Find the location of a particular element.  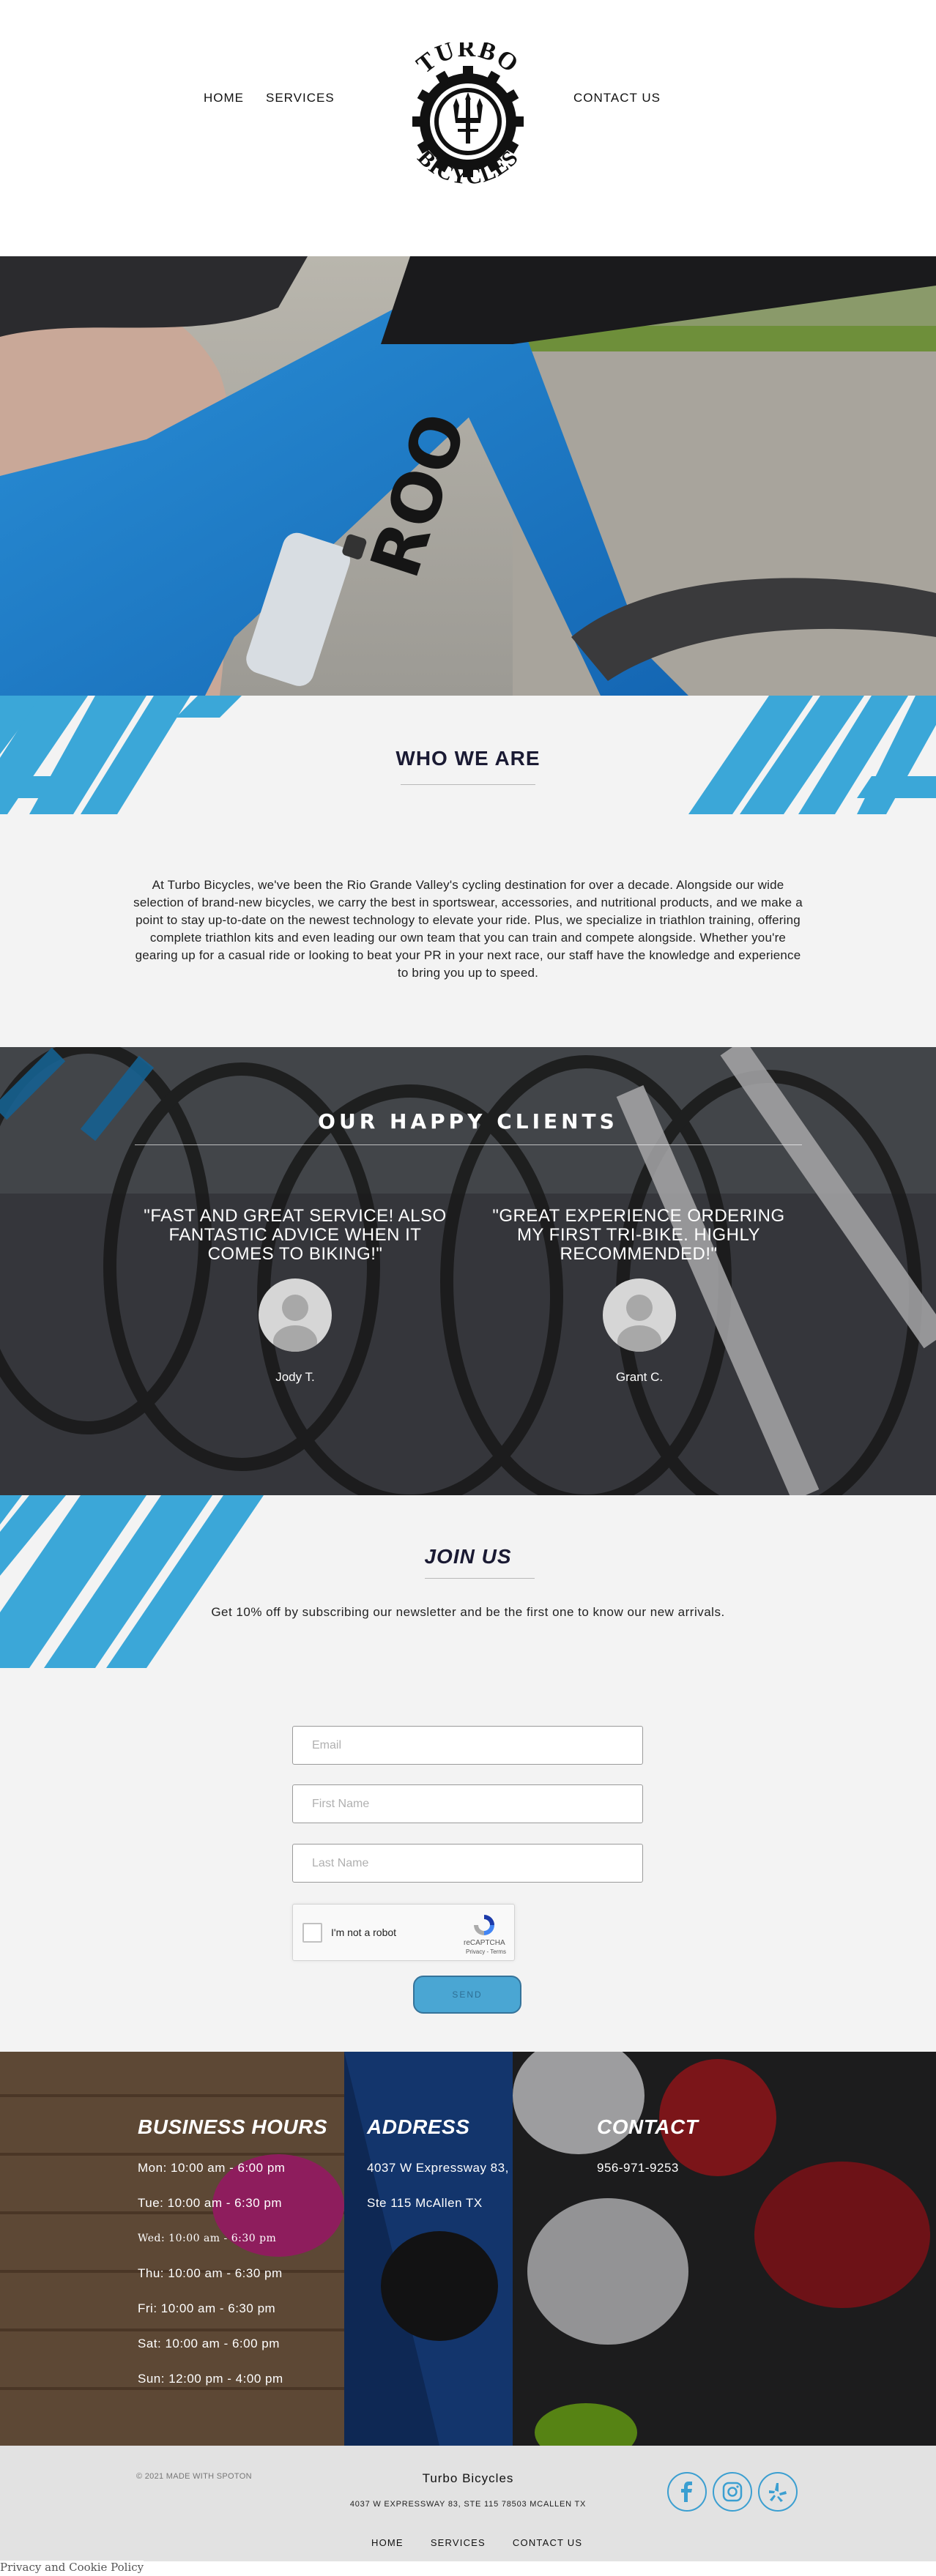

footer-nav: HOME SERVICES CONTACT US is located at coordinates (477, 2542).